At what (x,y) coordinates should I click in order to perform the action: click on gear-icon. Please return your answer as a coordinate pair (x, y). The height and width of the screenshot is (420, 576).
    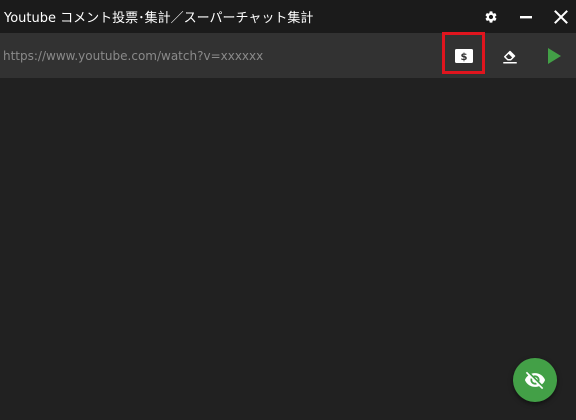
    Looking at the image, I should click on (491, 17).